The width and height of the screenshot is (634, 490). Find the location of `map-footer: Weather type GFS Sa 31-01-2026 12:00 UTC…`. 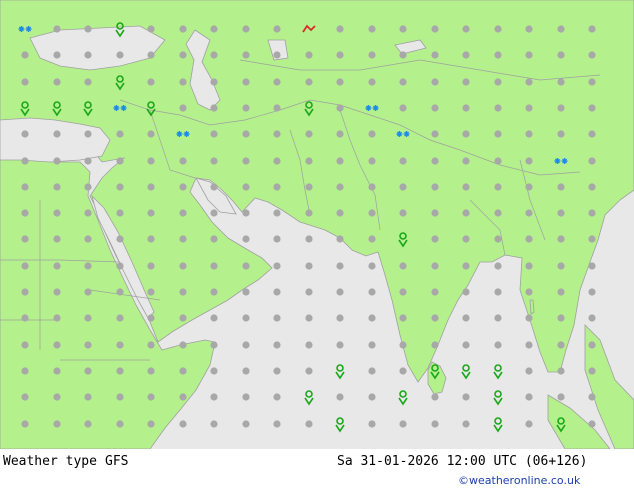

map-footer: Weather type GFS Sa 31-01-2026 12:00 UTC… is located at coordinates (317, 469).